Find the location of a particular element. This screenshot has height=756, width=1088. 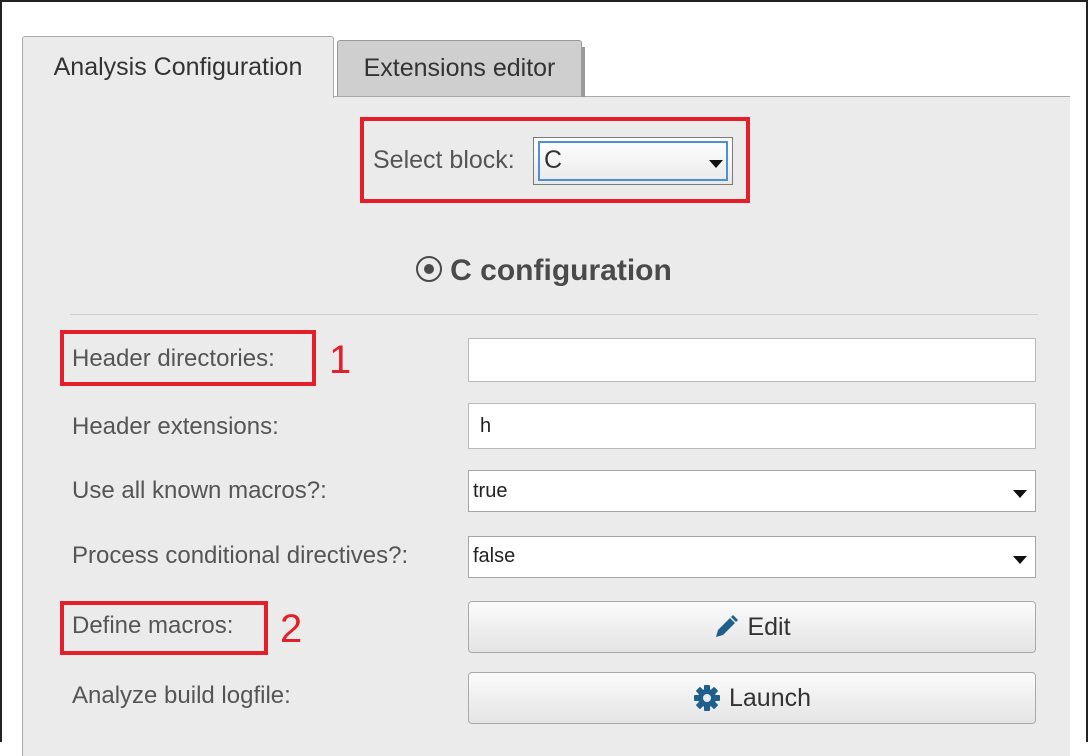

divider is located at coordinates (554, 314).